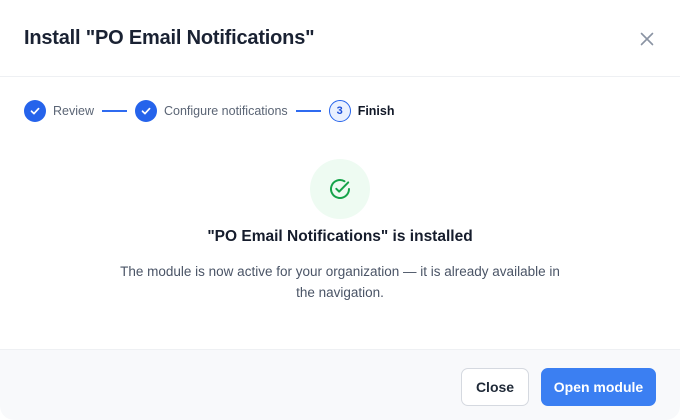 The width and height of the screenshot is (680, 420). I want to click on close-dialog-button, so click(647, 39).